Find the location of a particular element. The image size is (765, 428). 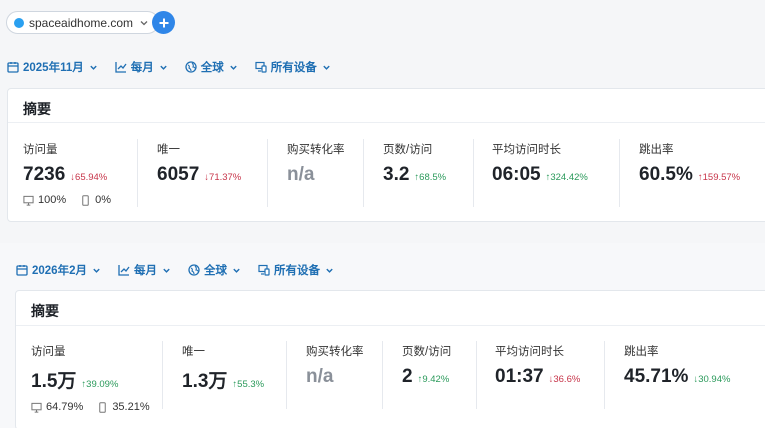

mobile-share: 35.21% is located at coordinates (131, 407).